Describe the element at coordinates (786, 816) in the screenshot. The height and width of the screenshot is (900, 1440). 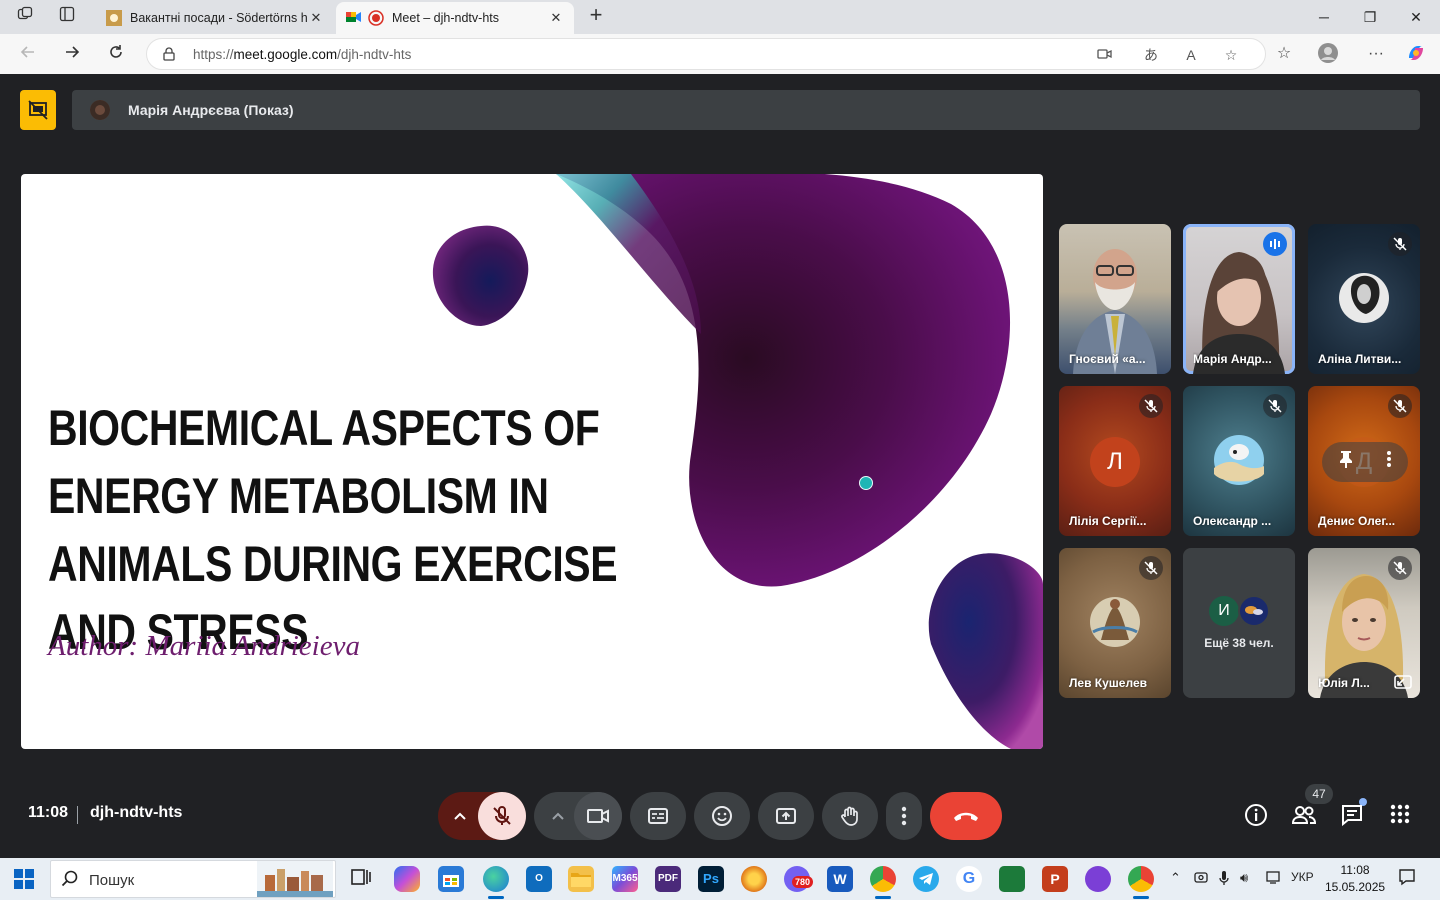
I see `present-screen-button` at that location.